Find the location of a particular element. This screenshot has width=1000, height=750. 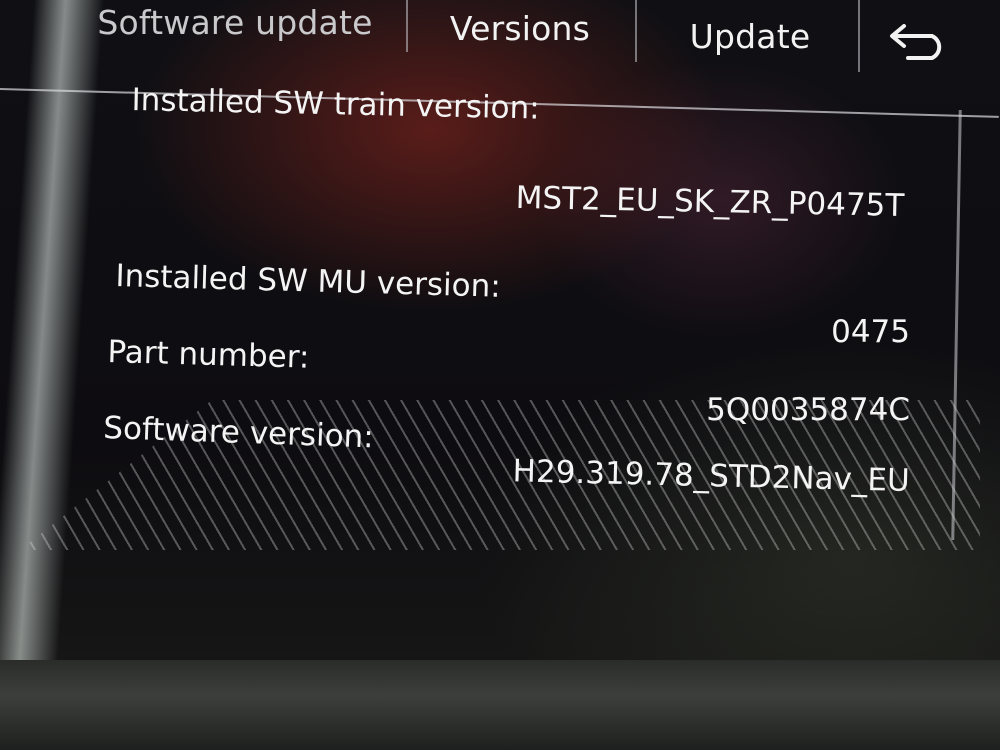

tab-update: Update is located at coordinates (750, 36).